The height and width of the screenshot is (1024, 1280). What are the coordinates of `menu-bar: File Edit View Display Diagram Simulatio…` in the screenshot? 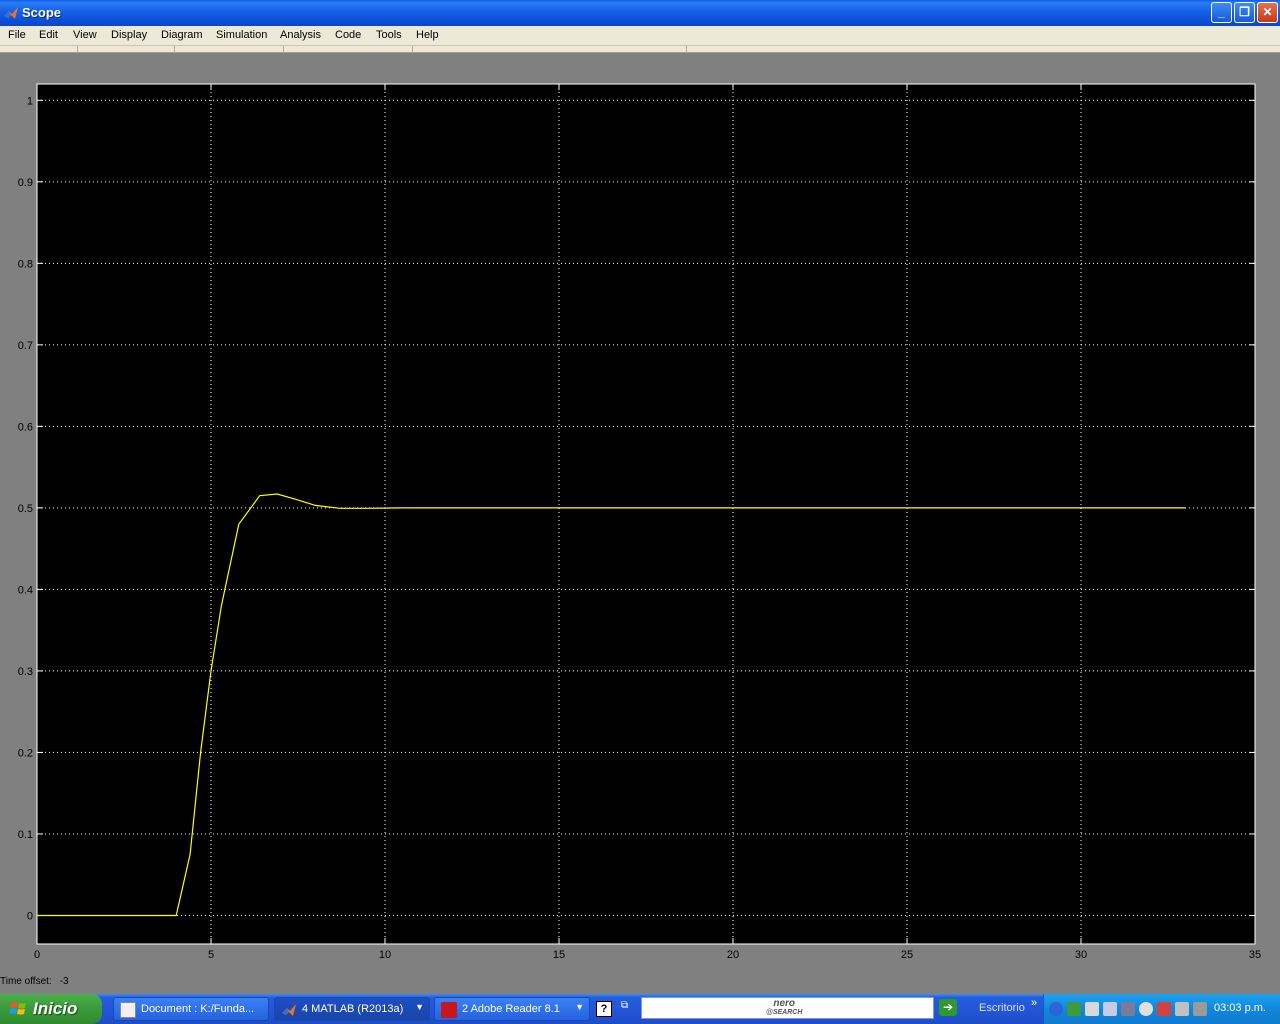 It's located at (640, 36).